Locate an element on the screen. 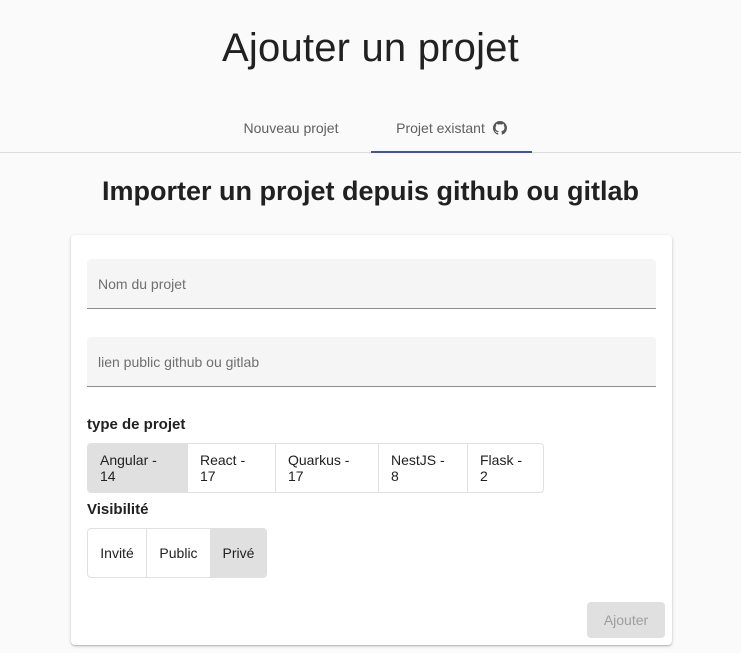 This screenshot has width=741, height=653. tab-bar: Nouveau projet Projet existant is located at coordinates (370, 128).